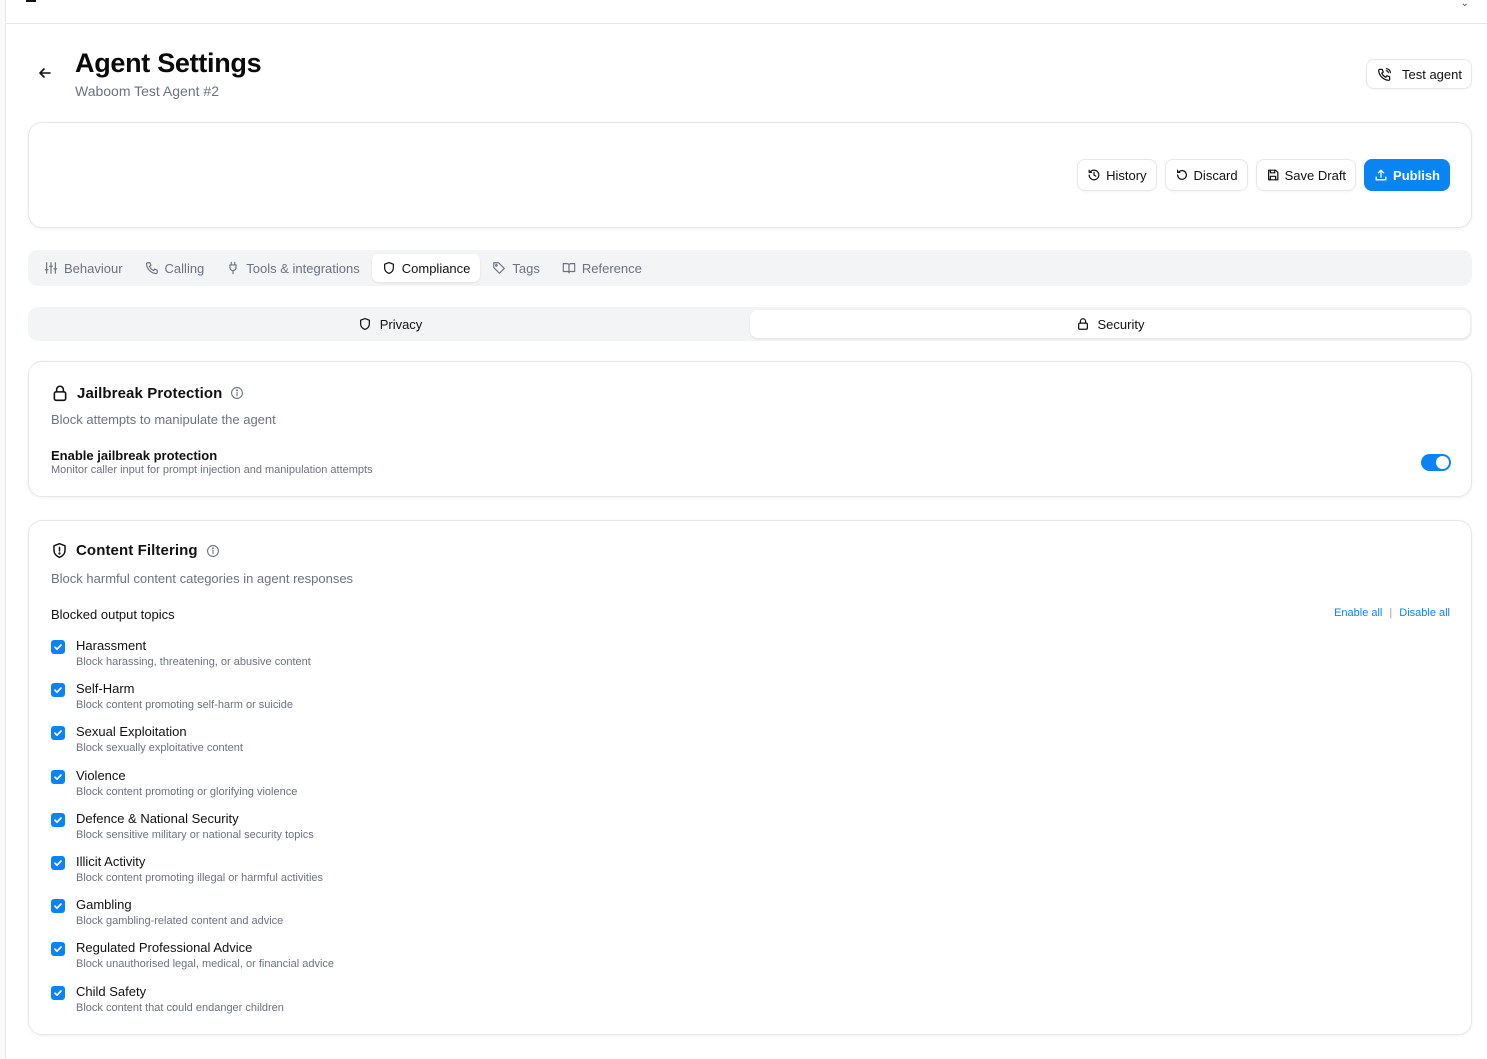  I want to click on upload-icon, so click(1381, 175).